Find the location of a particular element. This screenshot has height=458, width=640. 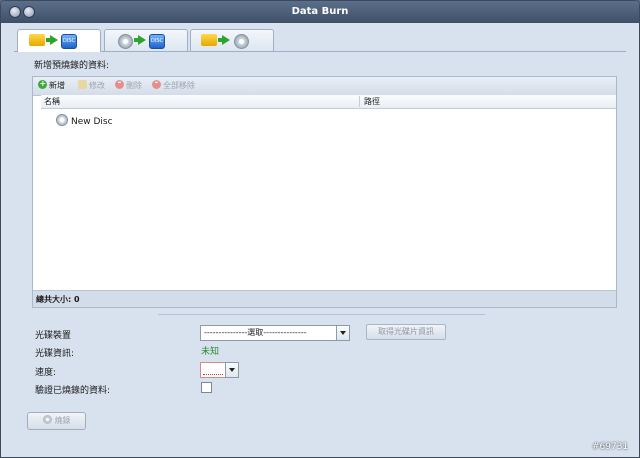

column-path: 路徑 is located at coordinates (369, 101).